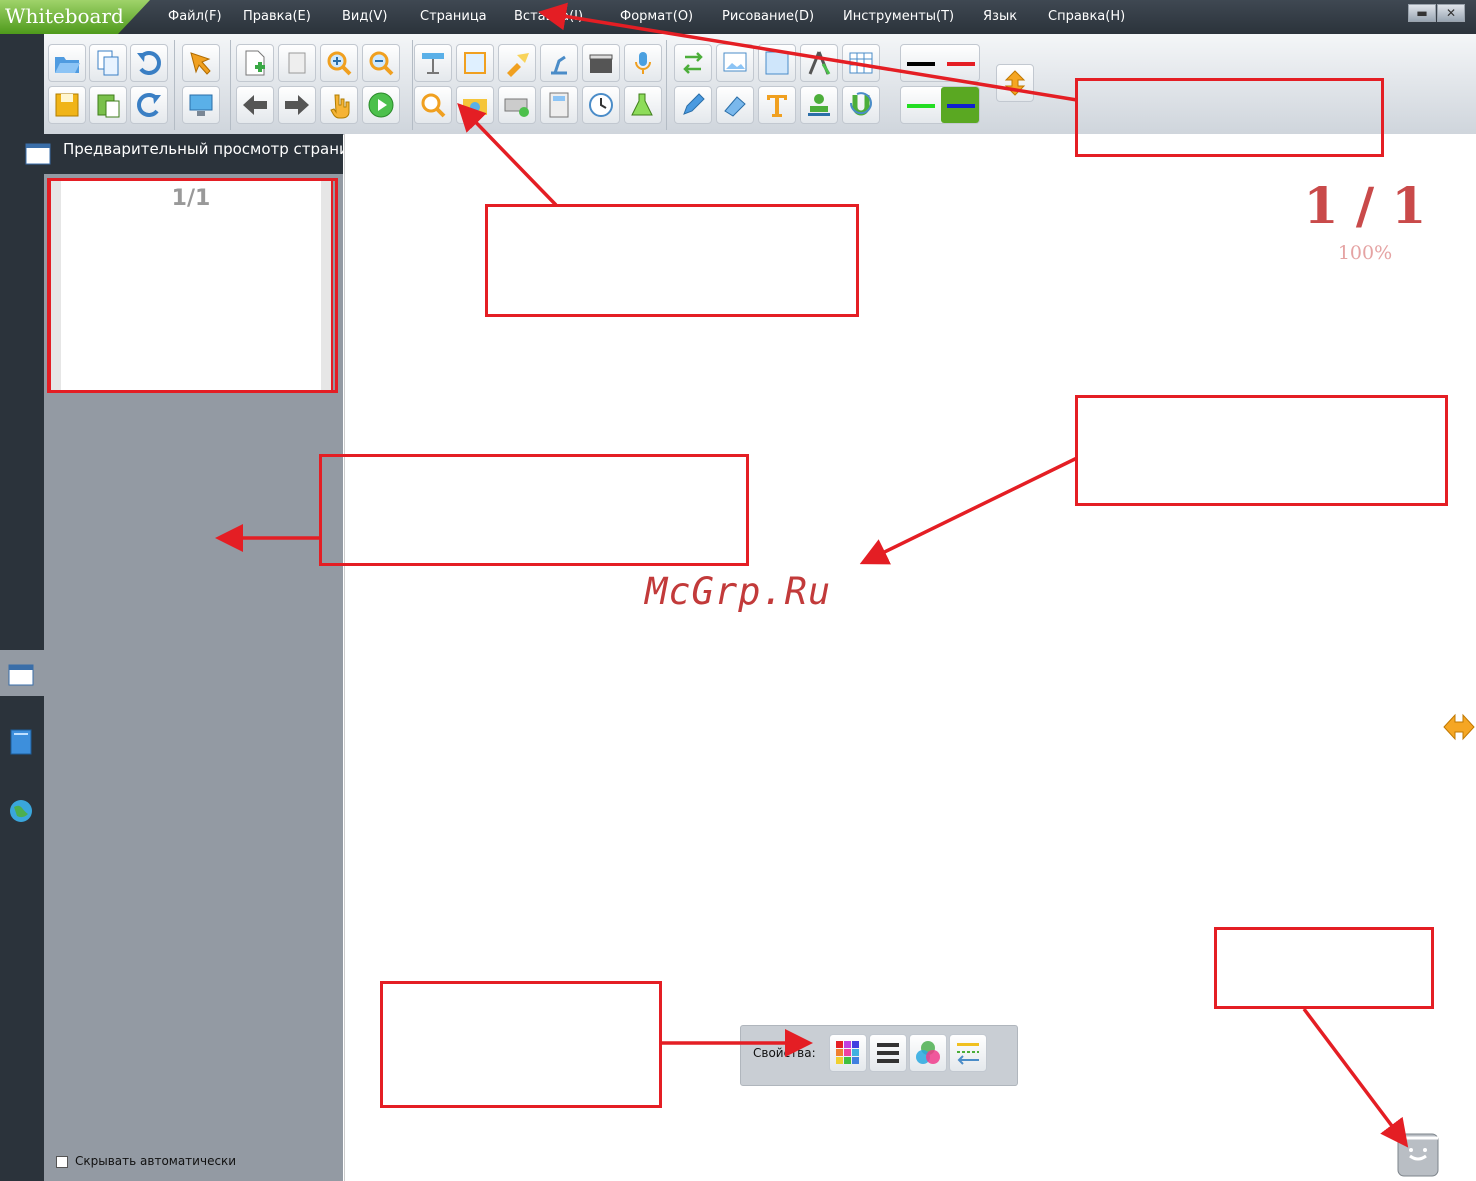  I want to click on zoom-out-icon, so click(381, 63).